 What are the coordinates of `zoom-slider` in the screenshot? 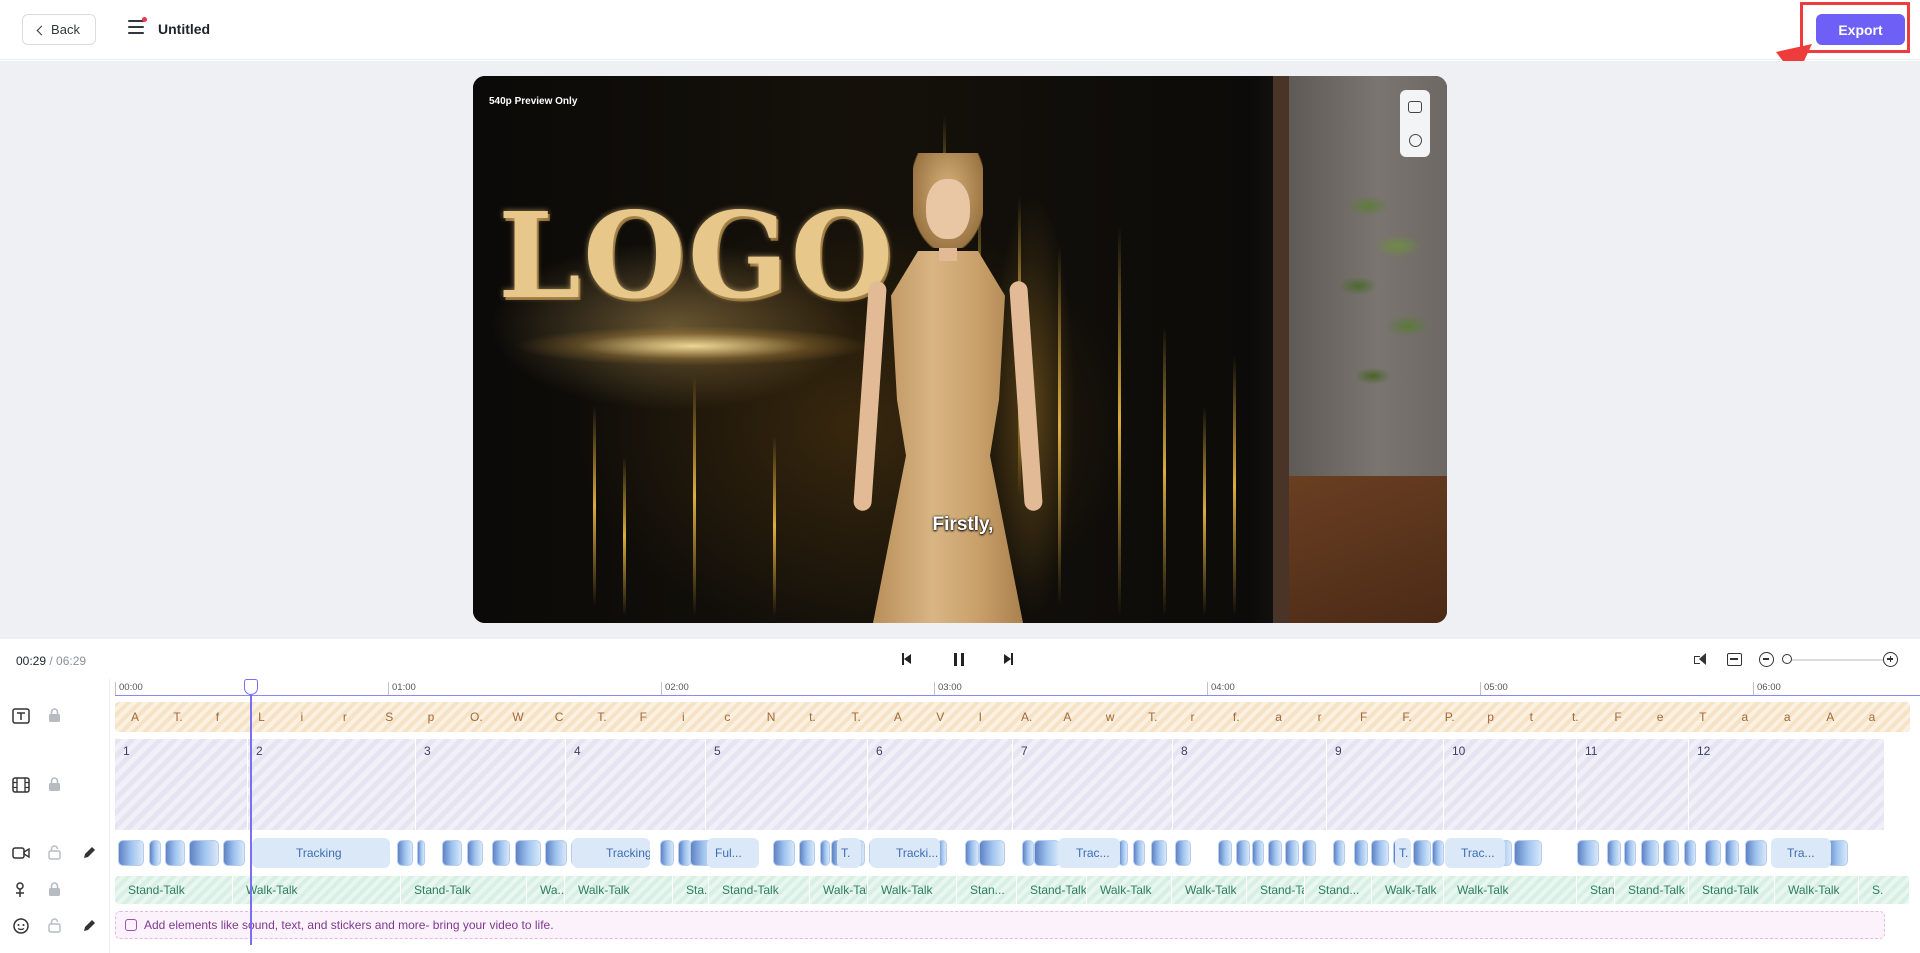 It's located at (1833, 660).